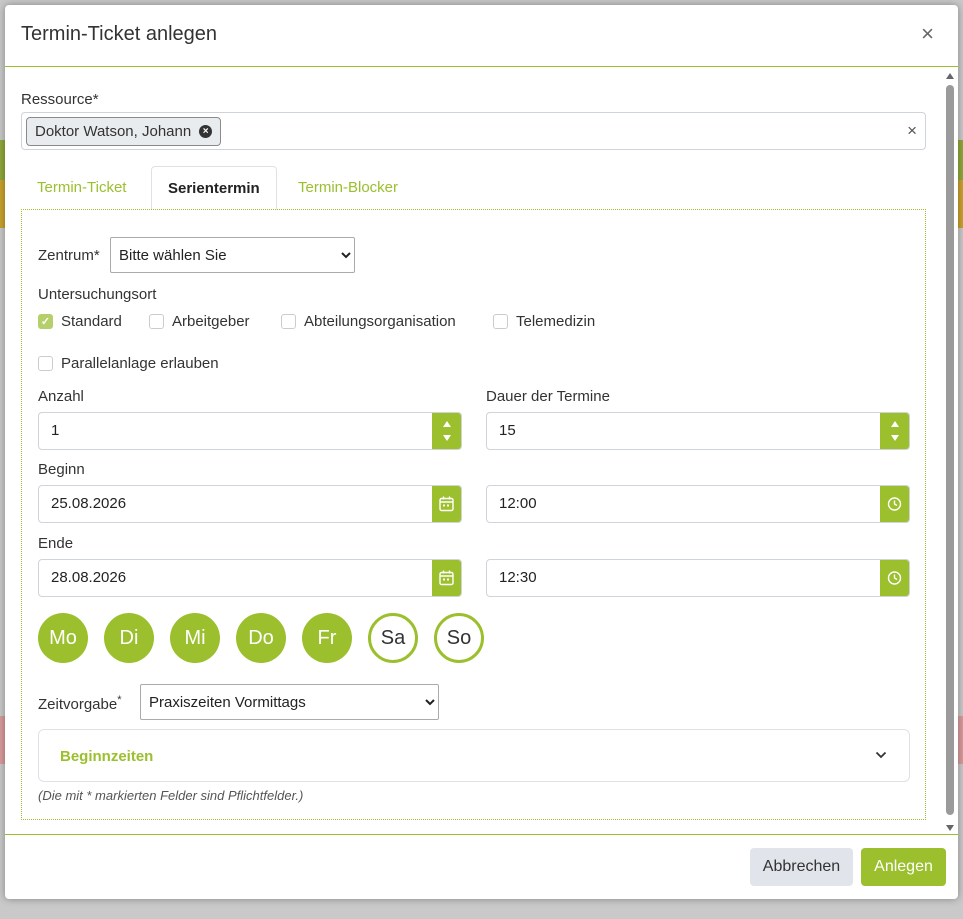 Image resolution: width=963 pixels, height=919 pixels. I want to click on tab-termin-ticket: Termin-Ticket, so click(81, 188).